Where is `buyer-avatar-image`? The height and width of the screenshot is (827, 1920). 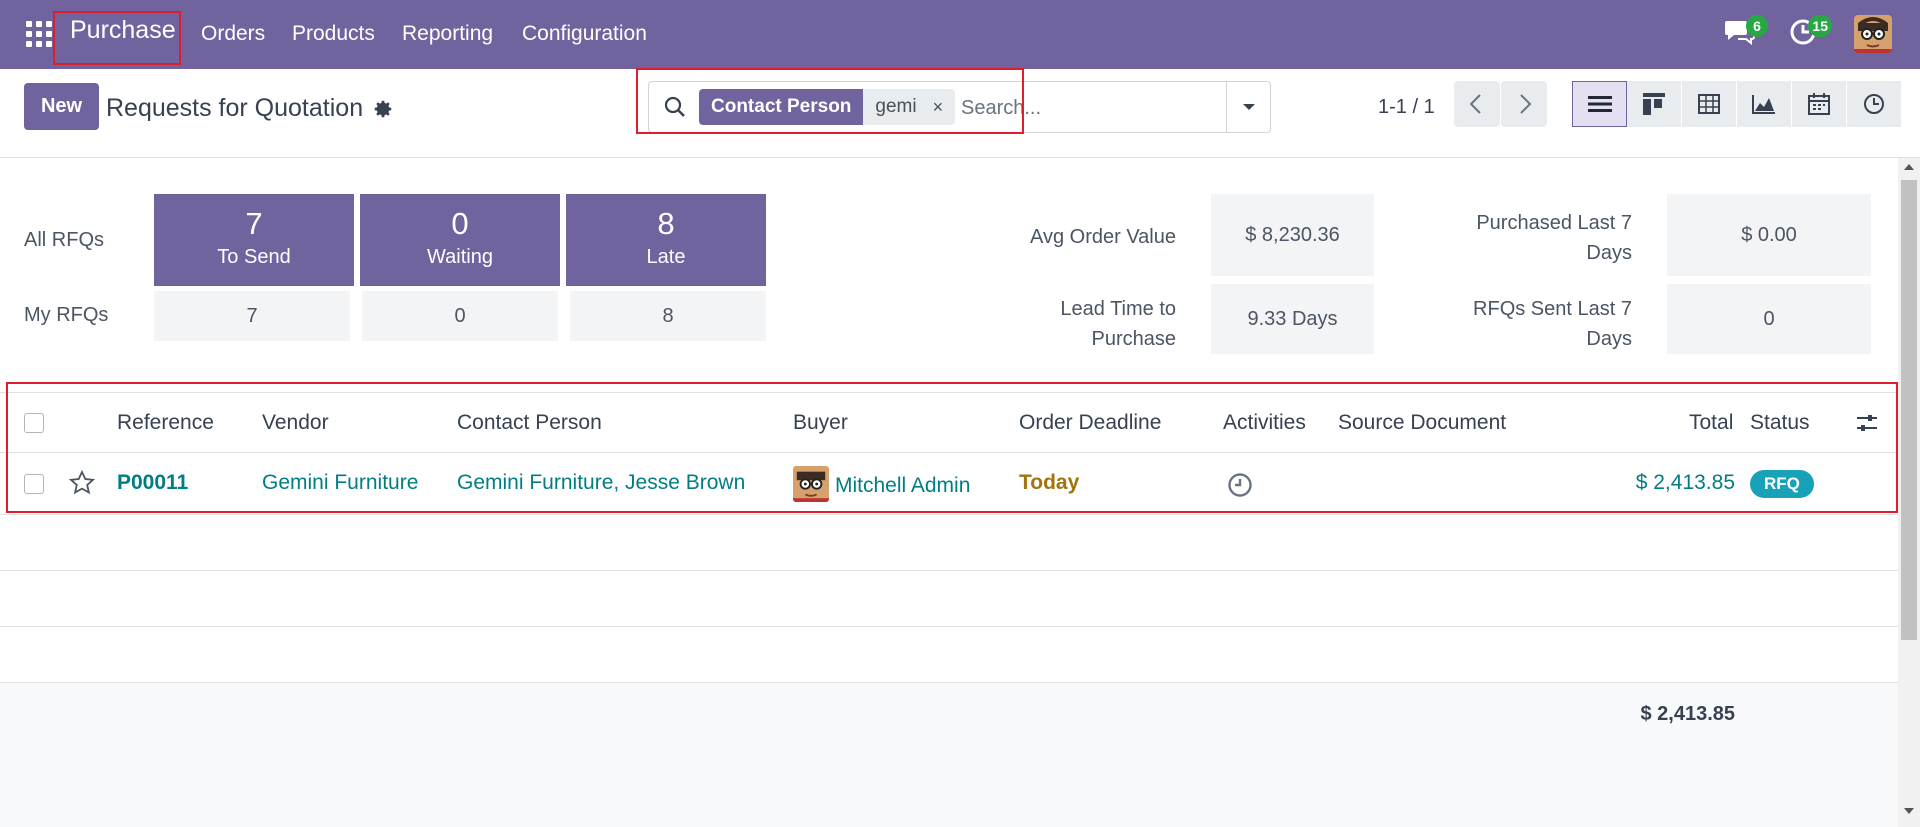 buyer-avatar-image is located at coordinates (811, 484).